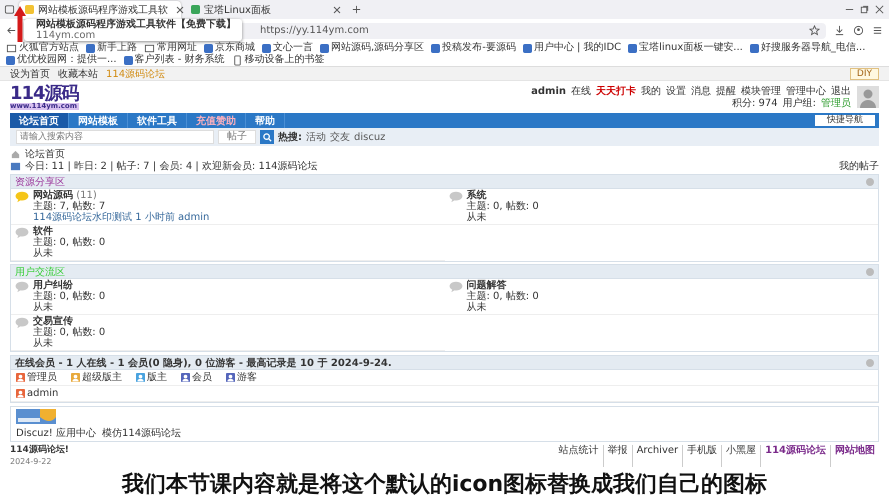 The image size is (889, 500). Describe the element at coordinates (864, 74) in the screenshot. I see `diy-button: DIY` at that location.